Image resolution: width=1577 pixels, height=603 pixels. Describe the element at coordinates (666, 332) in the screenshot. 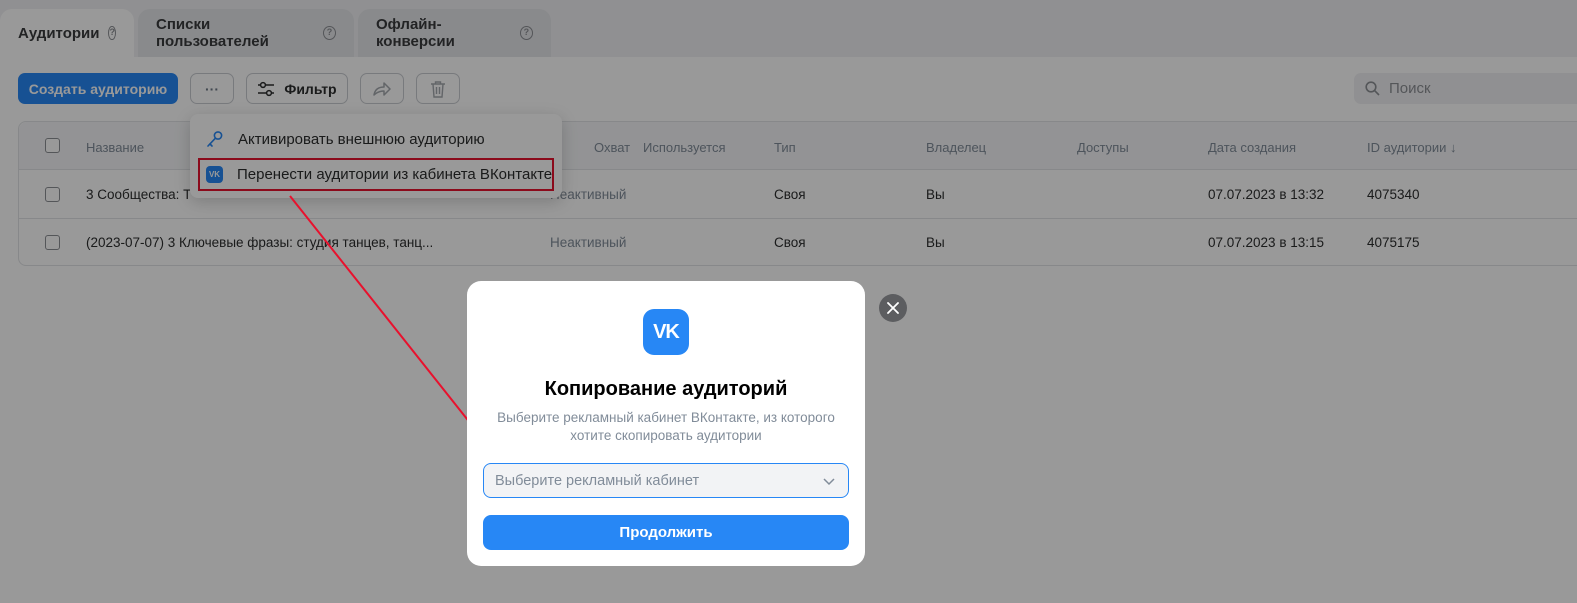

I see `vk-logo: VK` at that location.